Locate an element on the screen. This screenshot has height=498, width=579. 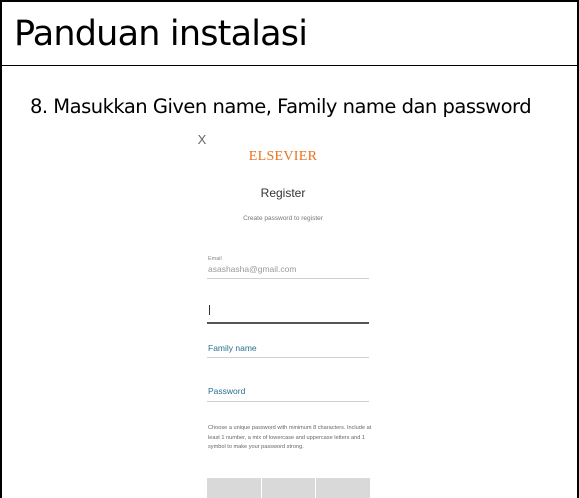
title-divider is located at coordinates (288, 65).